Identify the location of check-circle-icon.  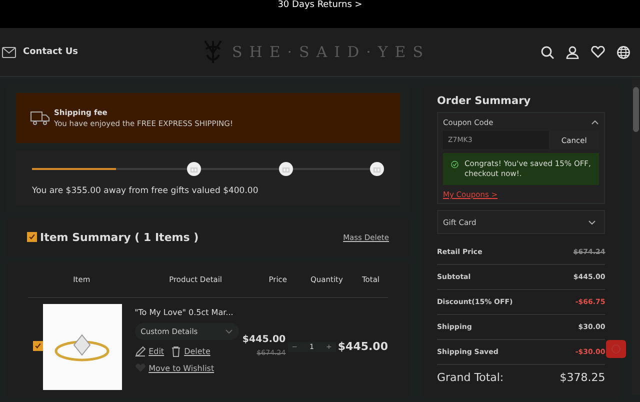
(454, 164).